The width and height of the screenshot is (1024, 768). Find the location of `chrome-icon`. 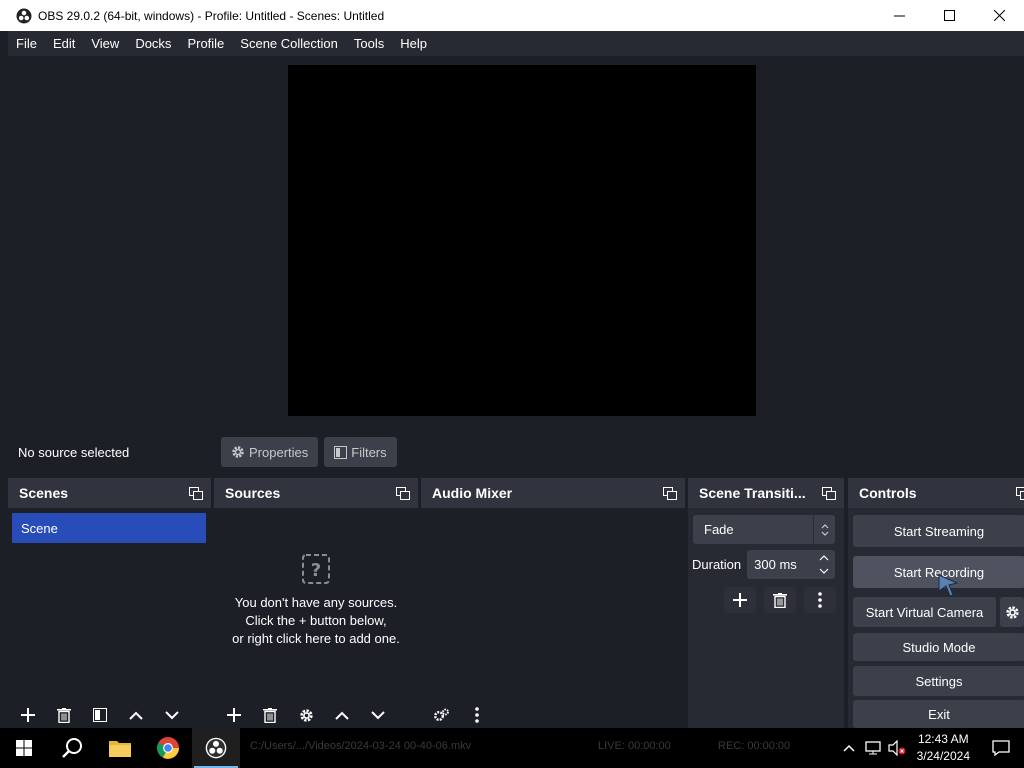

chrome-icon is located at coordinates (168, 748).